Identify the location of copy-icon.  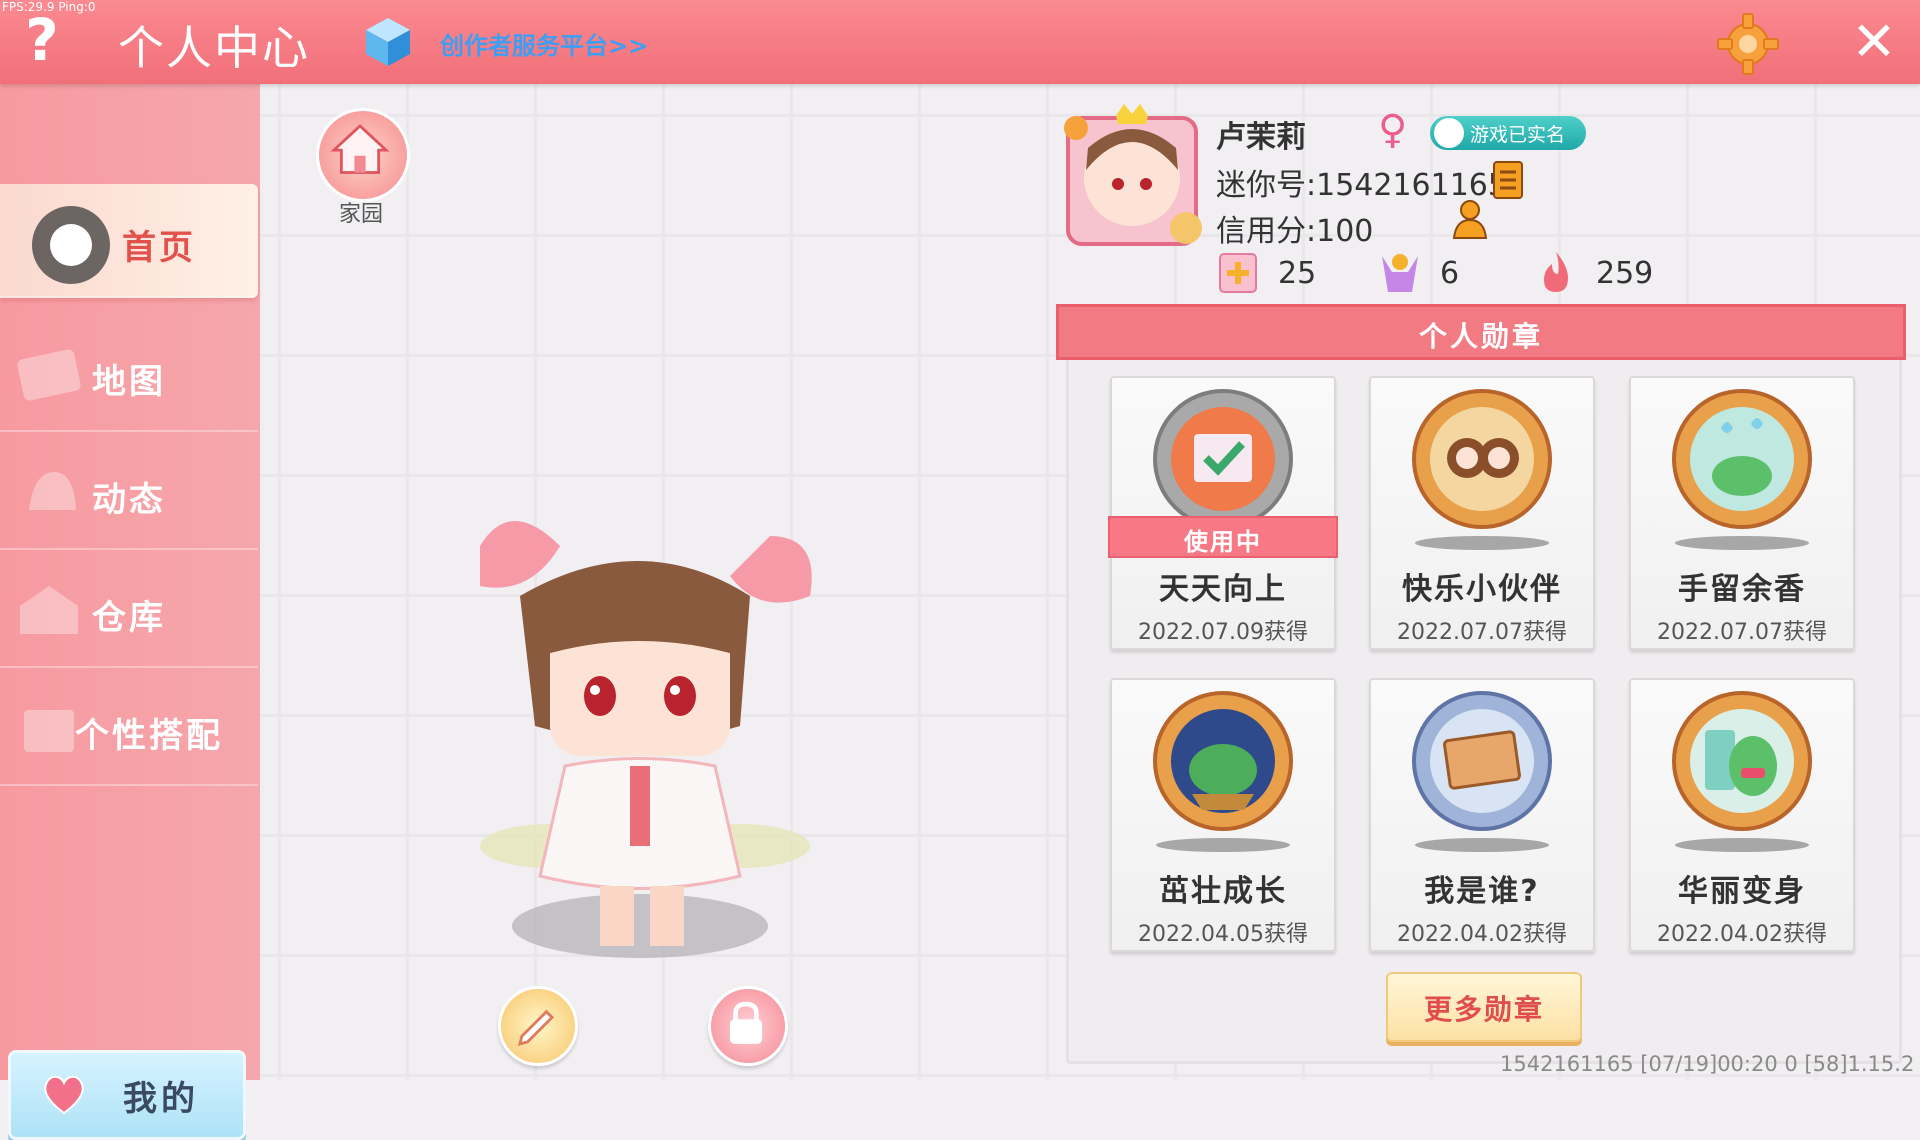
(1508, 181).